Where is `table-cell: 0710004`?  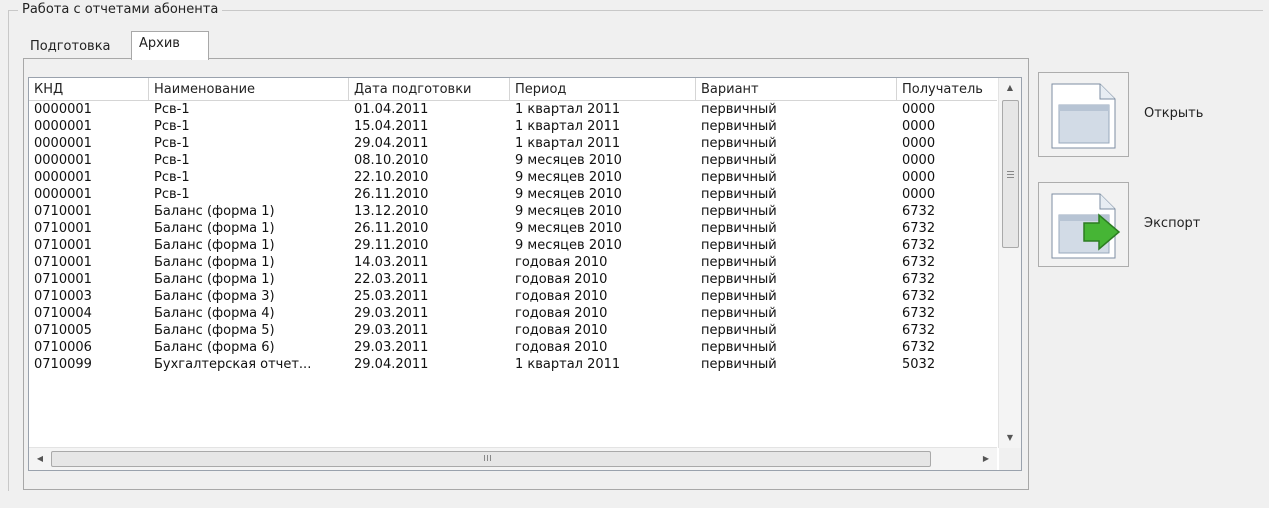 table-cell: 0710004 is located at coordinates (63, 313).